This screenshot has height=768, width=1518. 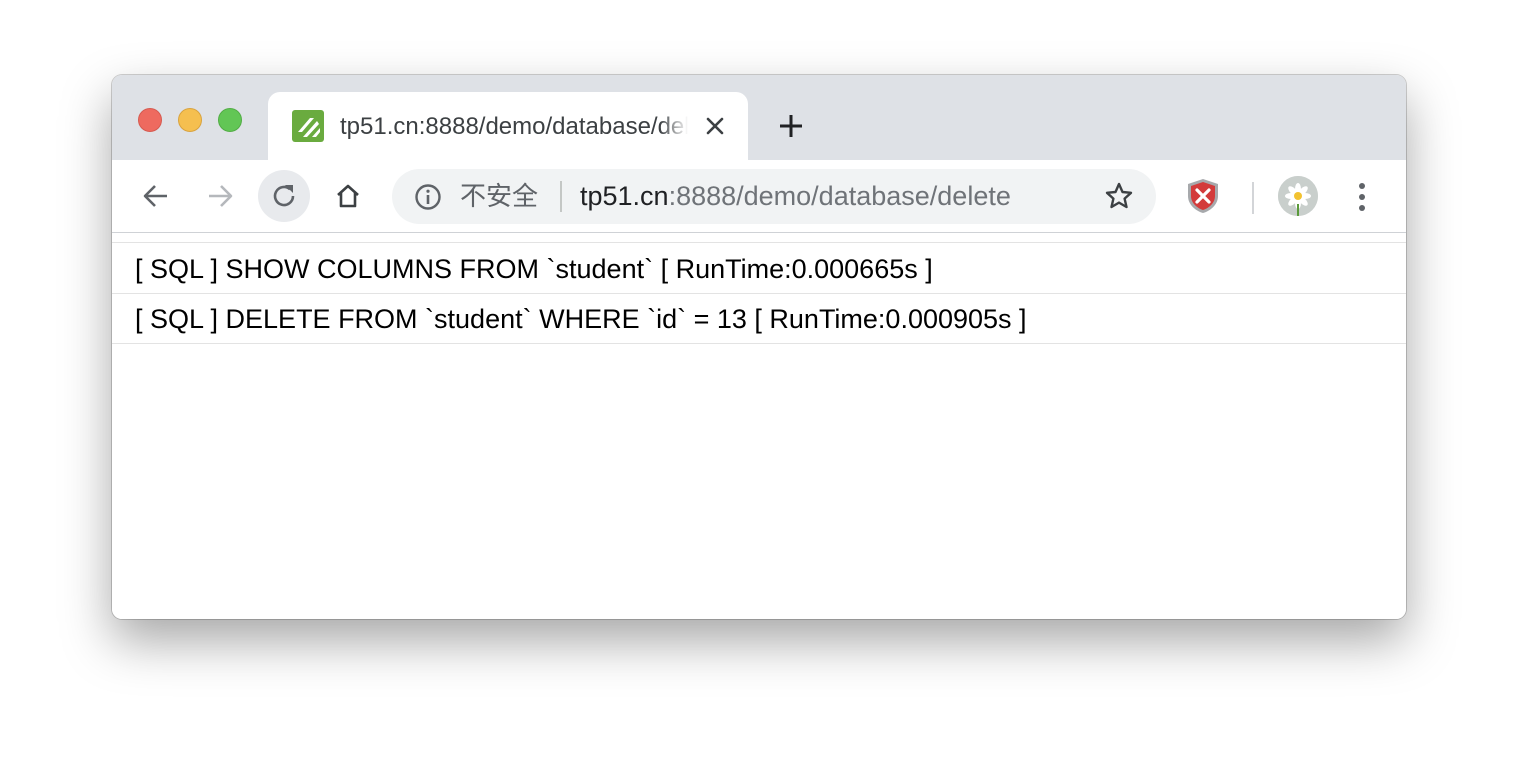 What do you see at coordinates (715, 126) in the screenshot?
I see `close-icon` at bounding box center [715, 126].